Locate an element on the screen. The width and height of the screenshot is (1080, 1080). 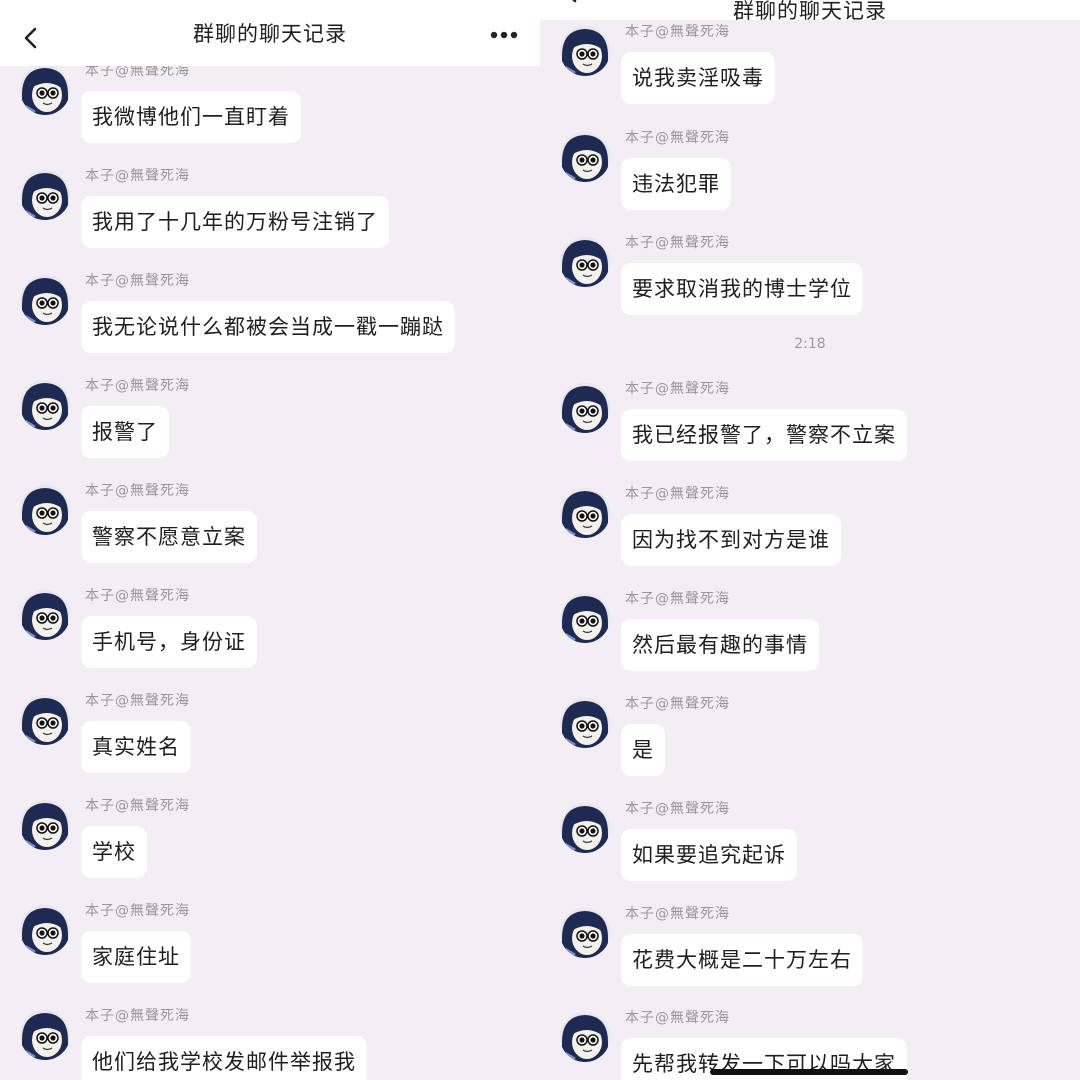
message-row: 本子@無聲死海说我卖淫吸毒 is located at coordinates (820, 75).